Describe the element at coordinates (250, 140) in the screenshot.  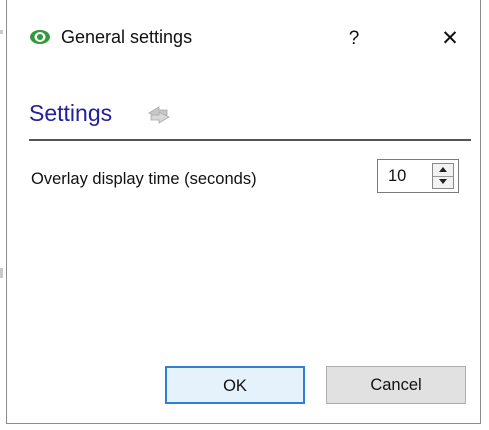
I see `section-divider` at that location.